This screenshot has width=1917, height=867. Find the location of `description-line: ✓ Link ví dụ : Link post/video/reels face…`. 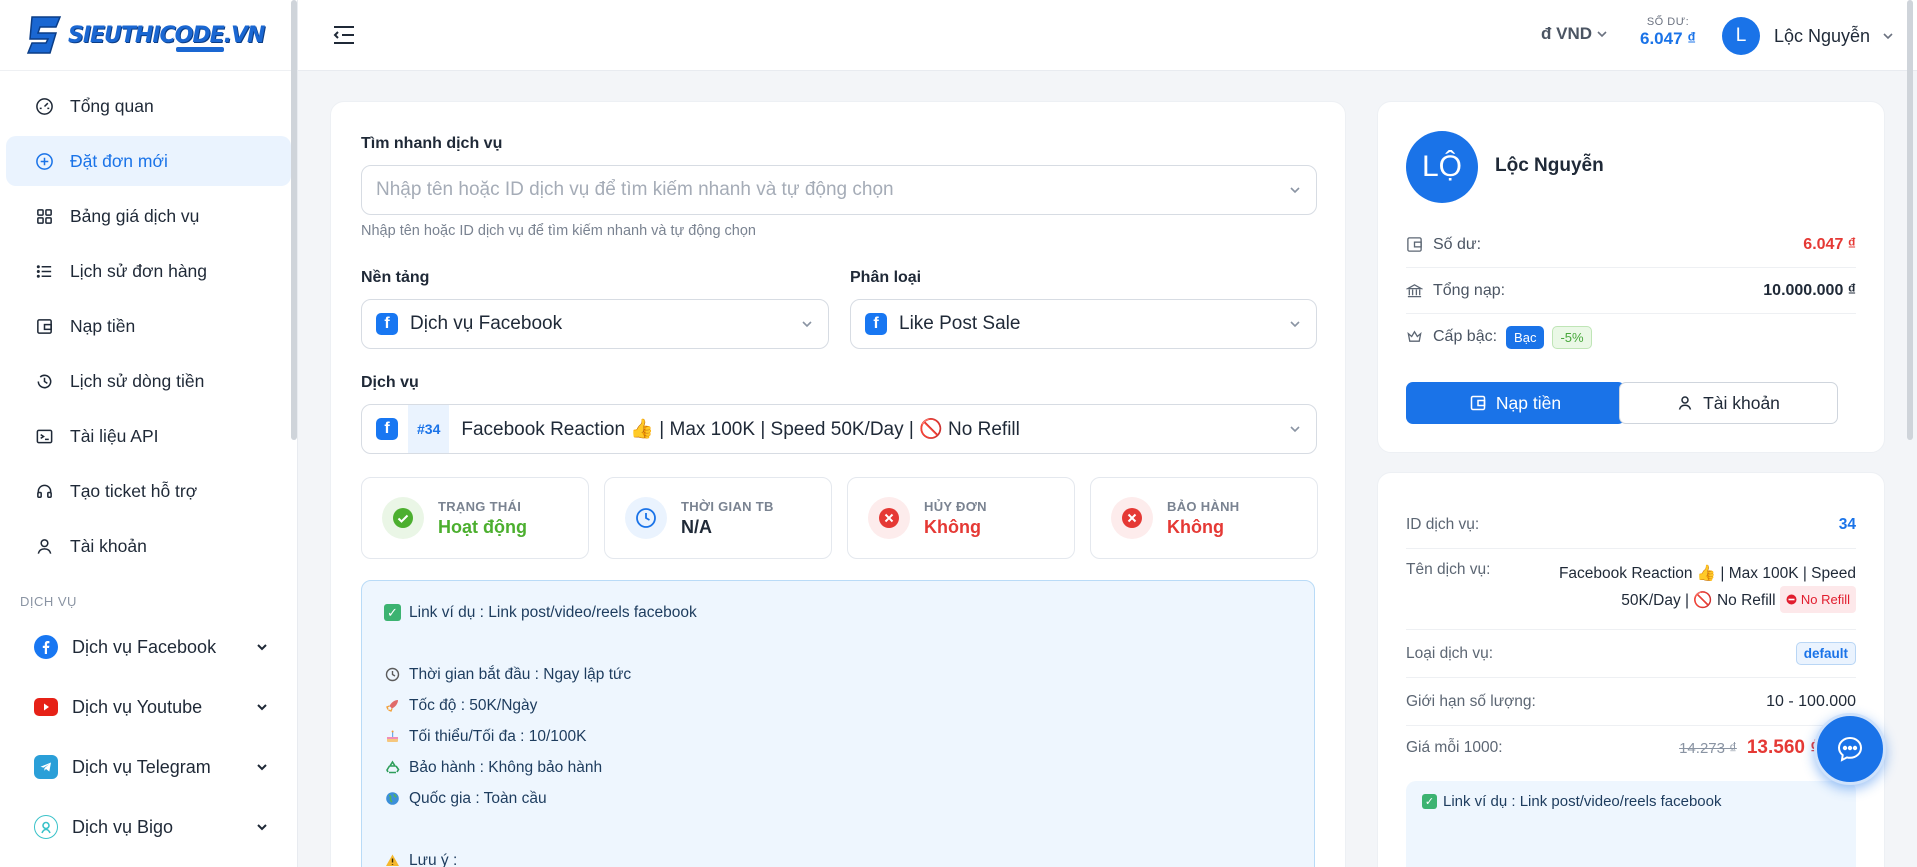

description-line: ✓ Link ví dụ : Link post/video/reels face… is located at coordinates (838, 612).